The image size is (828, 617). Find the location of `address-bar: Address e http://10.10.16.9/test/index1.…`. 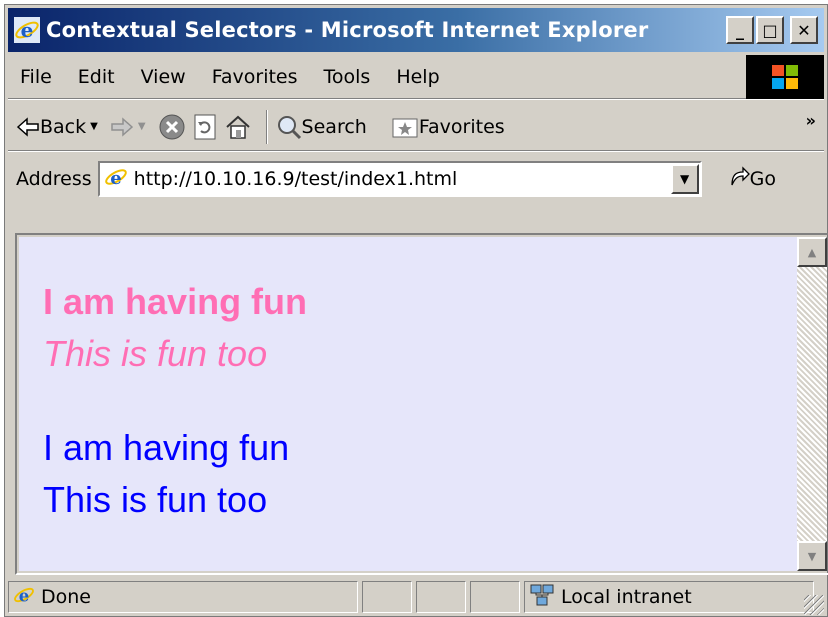

address-bar: Address e http://10.10.16.9/test/index1.… is located at coordinates (416, 179).